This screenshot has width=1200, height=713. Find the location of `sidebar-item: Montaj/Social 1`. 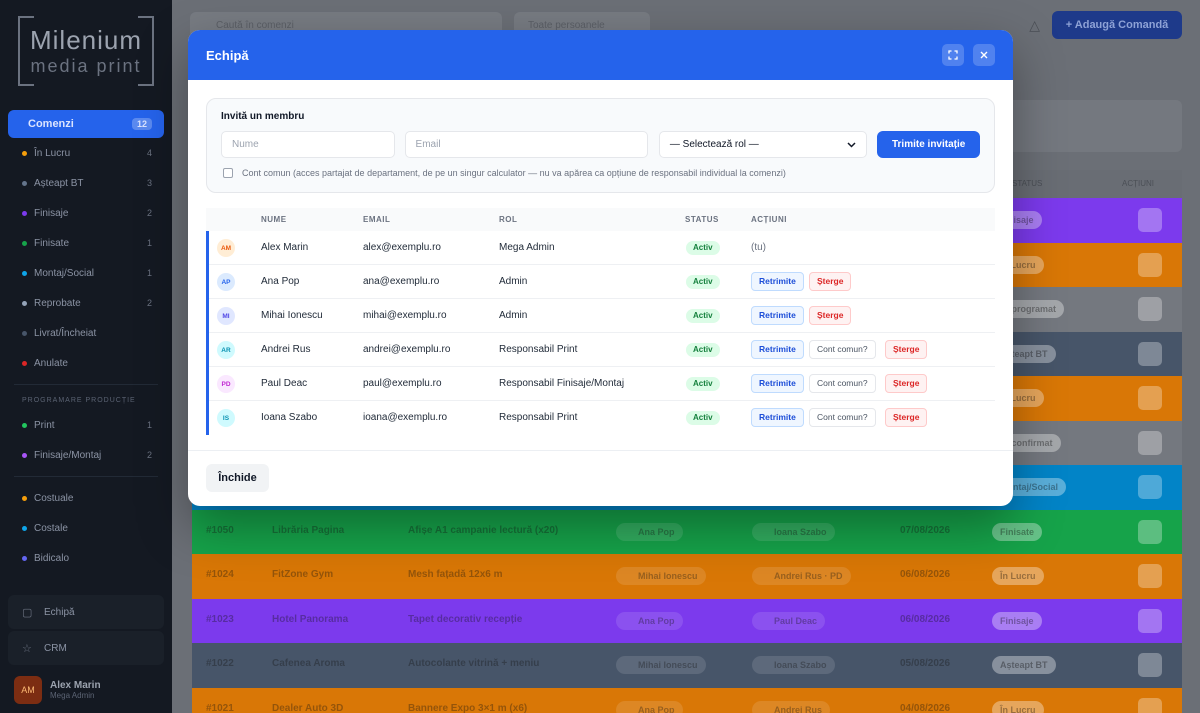

sidebar-item: Montaj/Social 1 is located at coordinates (86, 273).